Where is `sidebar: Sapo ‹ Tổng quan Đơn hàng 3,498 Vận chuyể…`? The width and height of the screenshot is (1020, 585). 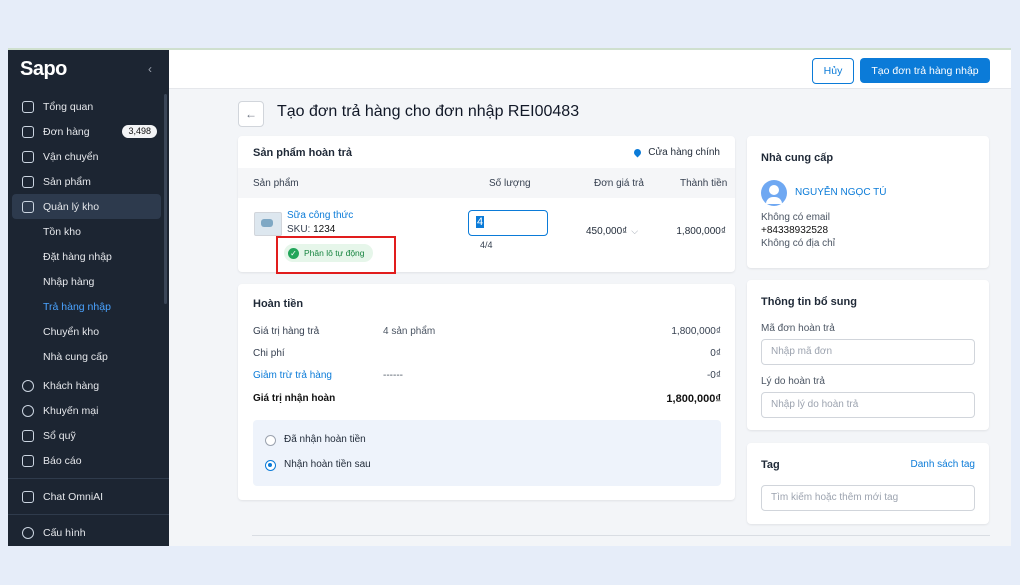
sidebar: Sapo ‹ Tổng quan Đơn hàng 3,498 Vận chuyể… is located at coordinates (88, 298).